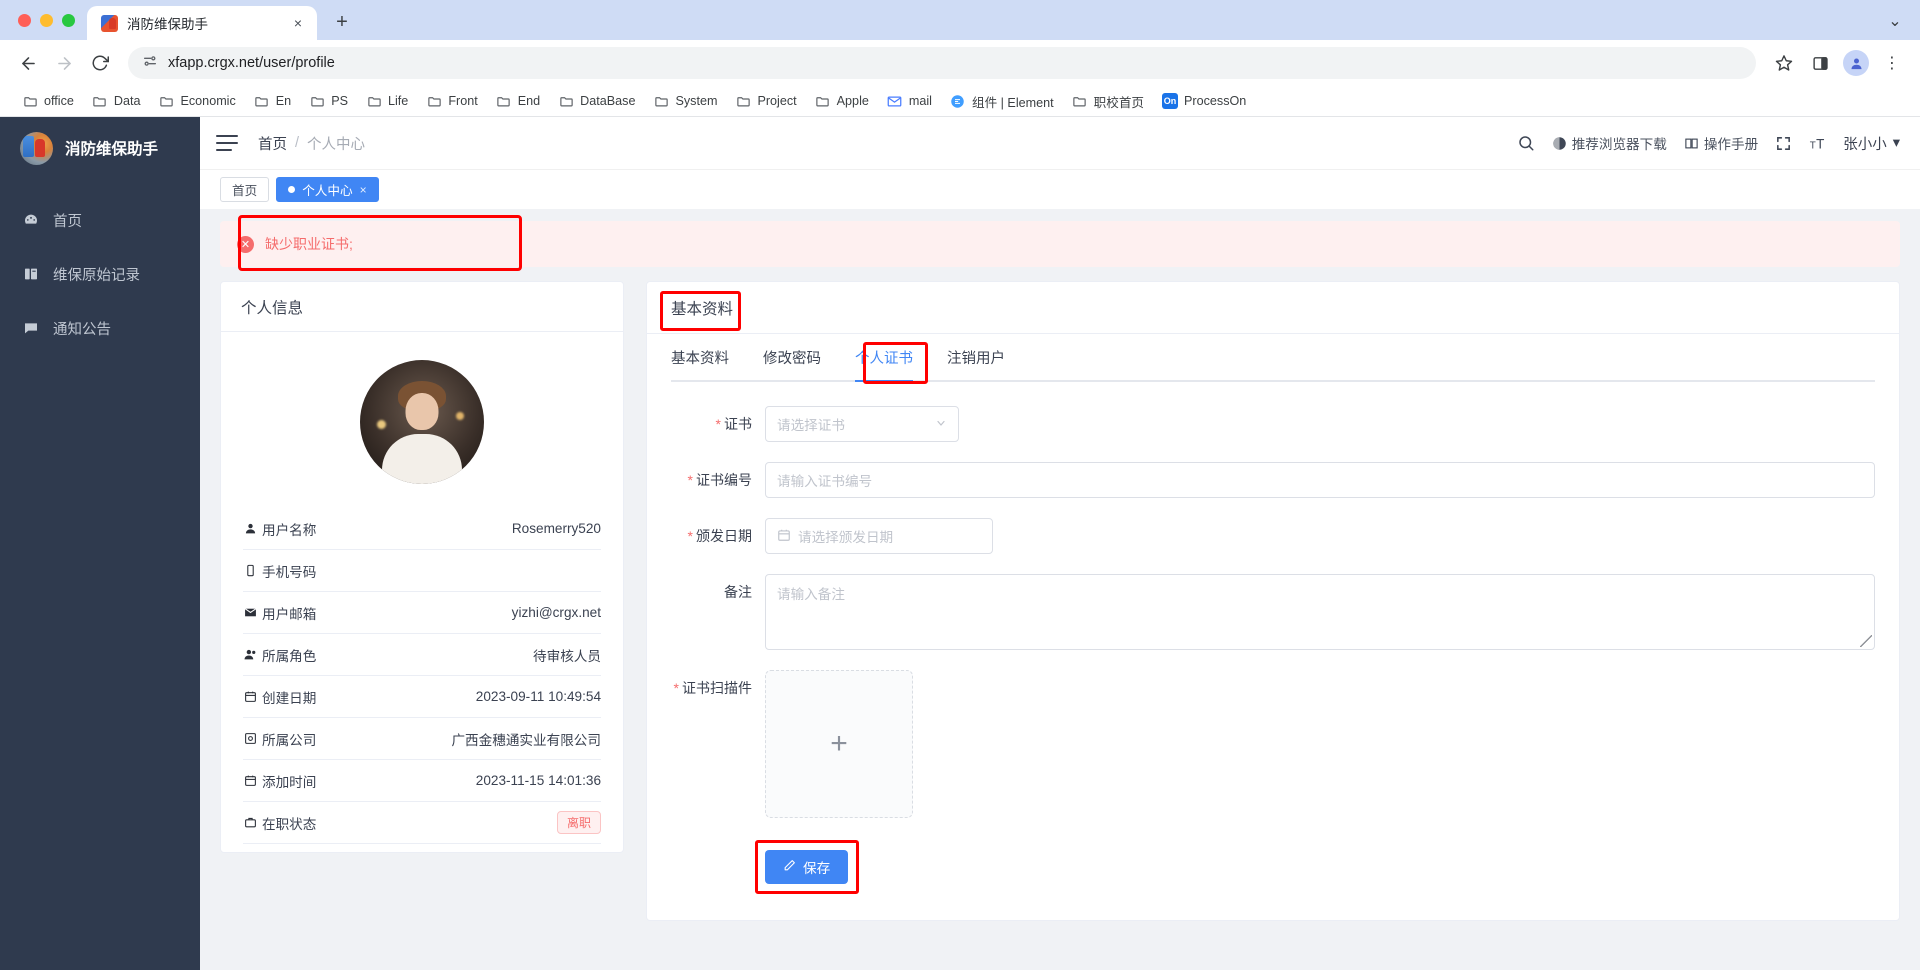 The height and width of the screenshot is (970, 1920). I want to click on manual-link: 操作手册, so click(1721, 143).